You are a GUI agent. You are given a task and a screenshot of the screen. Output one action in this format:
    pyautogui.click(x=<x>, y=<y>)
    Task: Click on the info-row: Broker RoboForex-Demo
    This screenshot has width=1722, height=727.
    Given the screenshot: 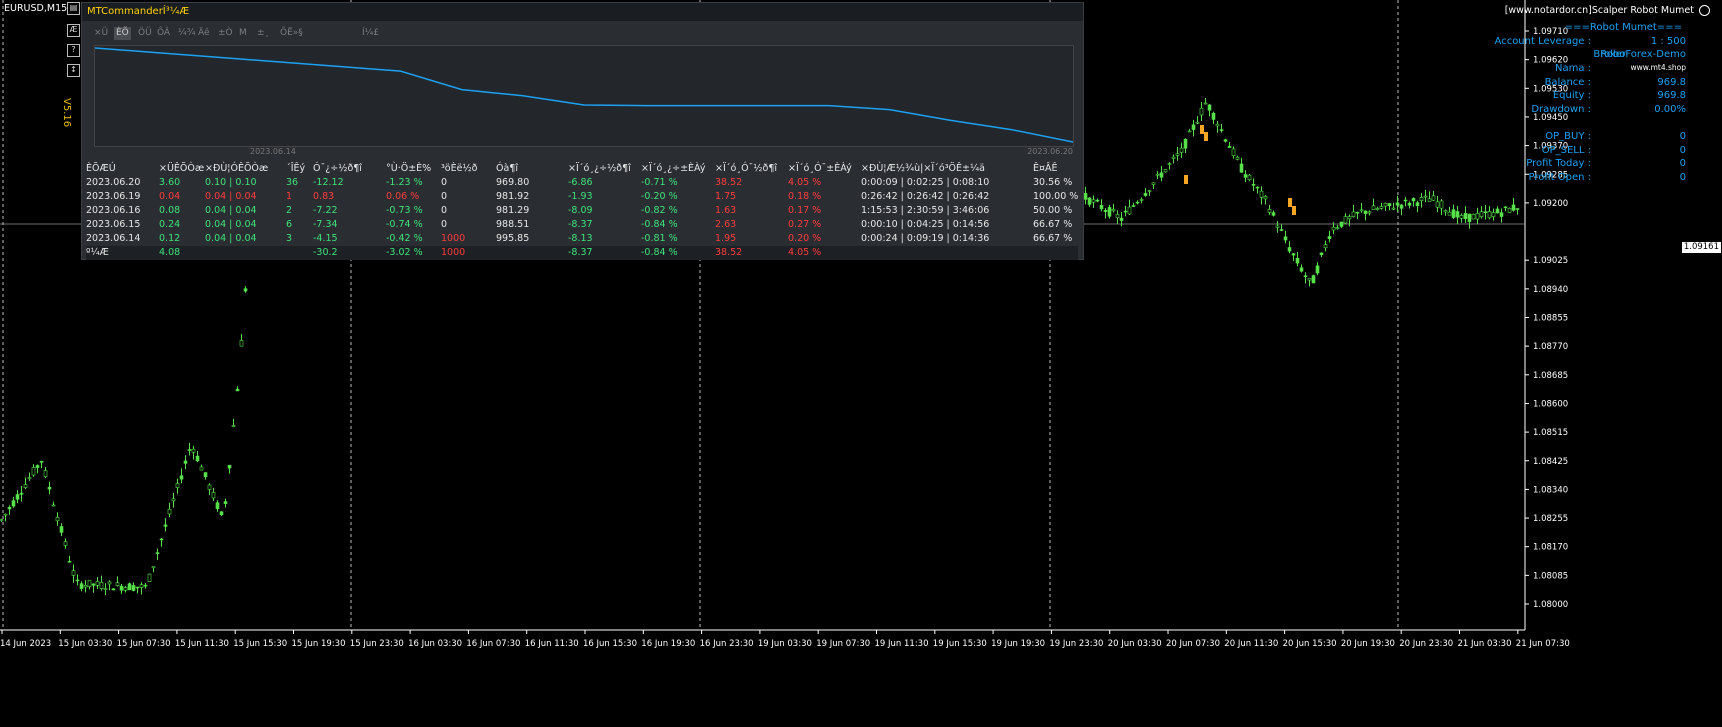 What is the action you would take?
    pyautogui.click(x=1561, y=56)
    